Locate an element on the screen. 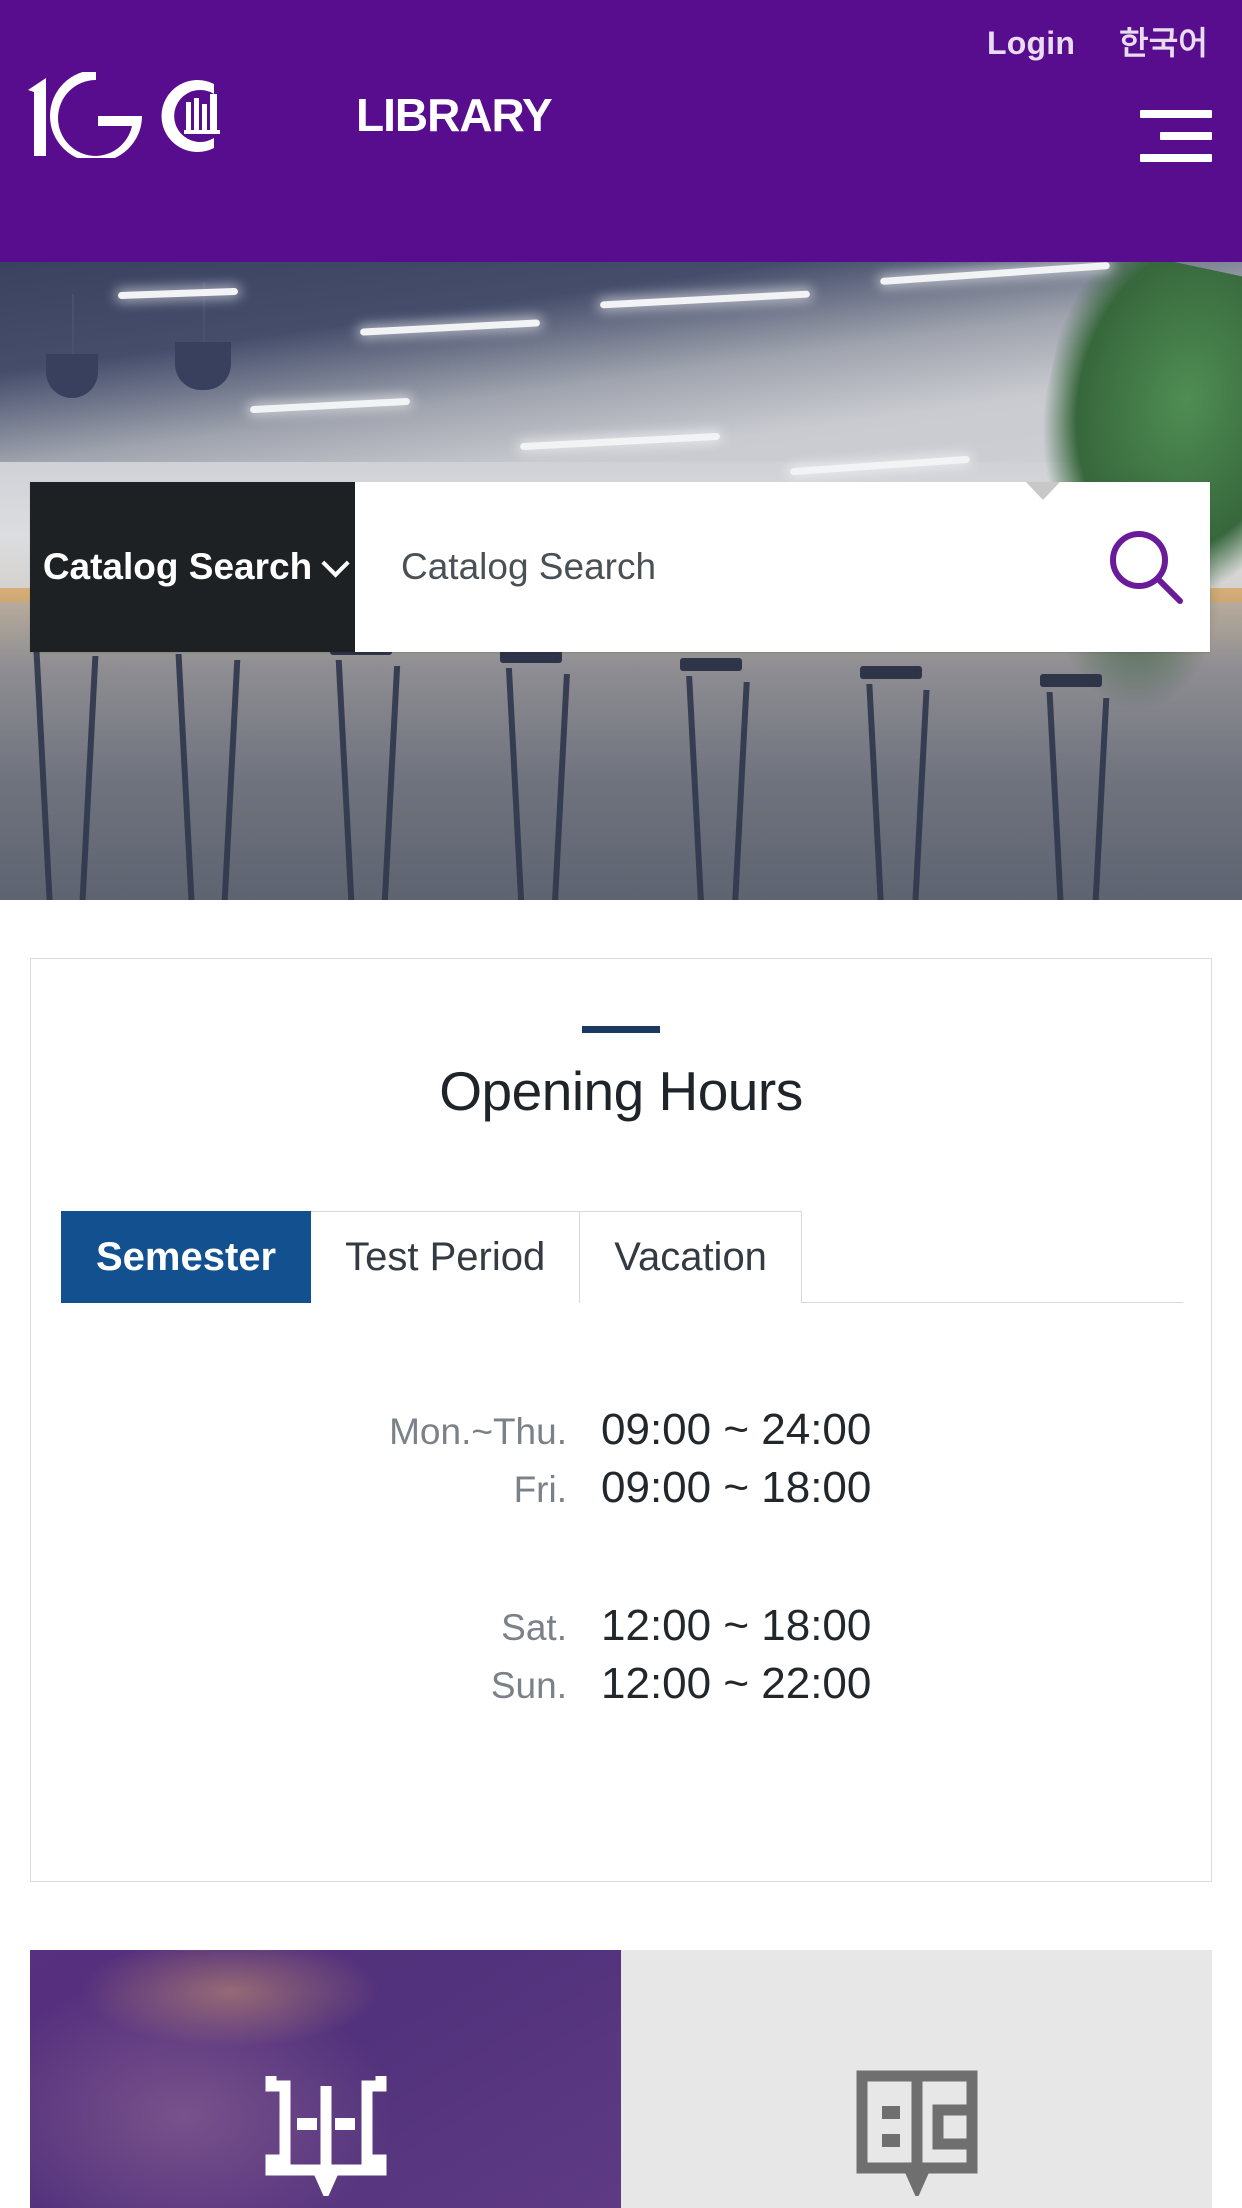  opening-hours-tabs: Semester Test Period Vacation is located at coordinates (622, 1257).